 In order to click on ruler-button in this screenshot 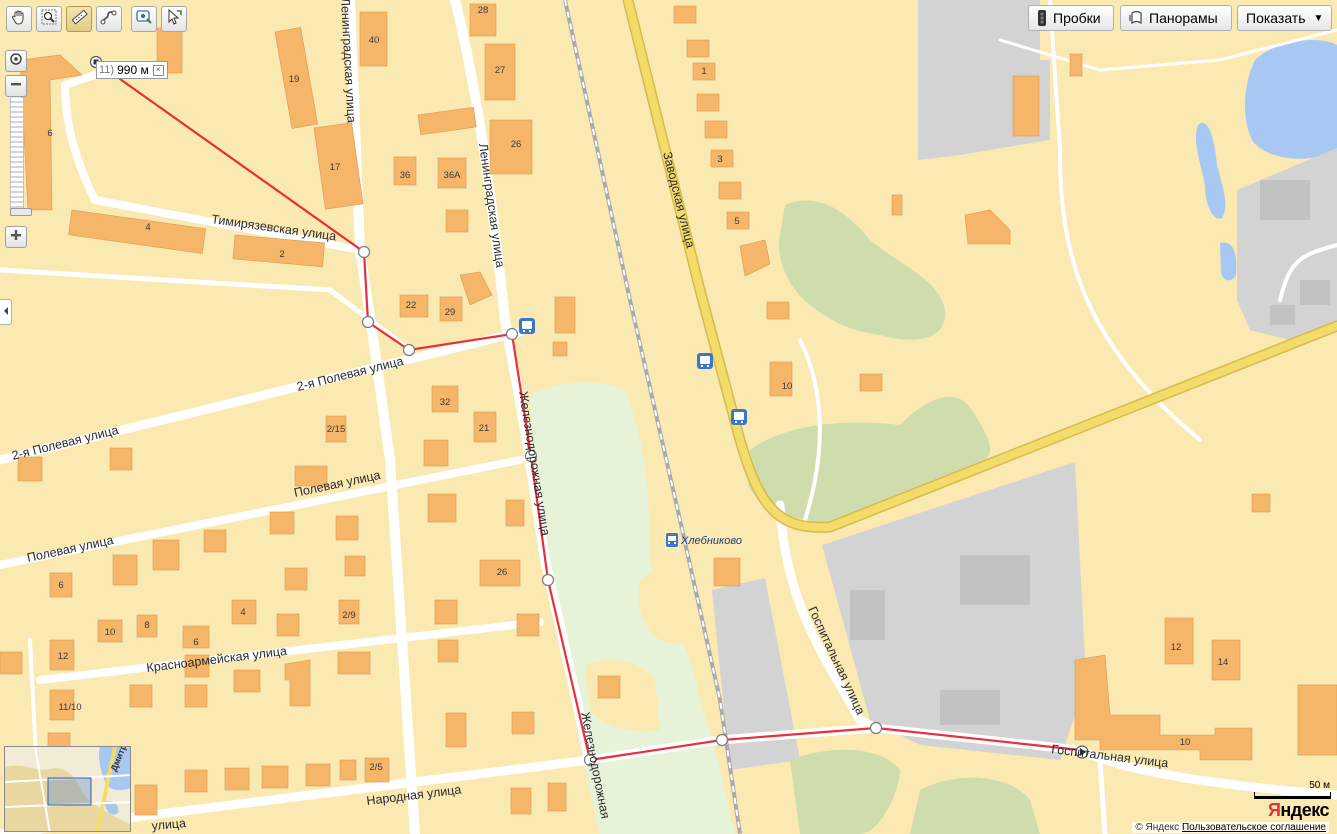, I will do `click(79, 19)`.